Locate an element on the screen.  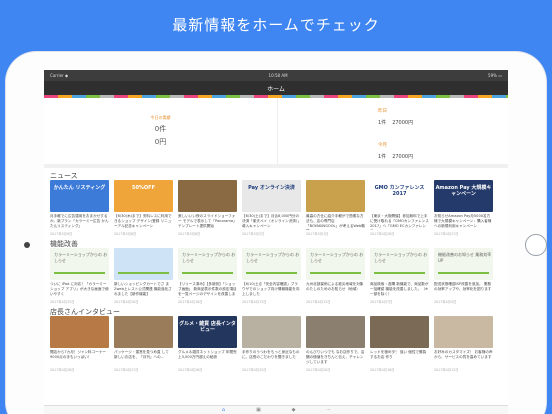
interviews-date: 2017年4月12日 is located at coordinates (446, 370).